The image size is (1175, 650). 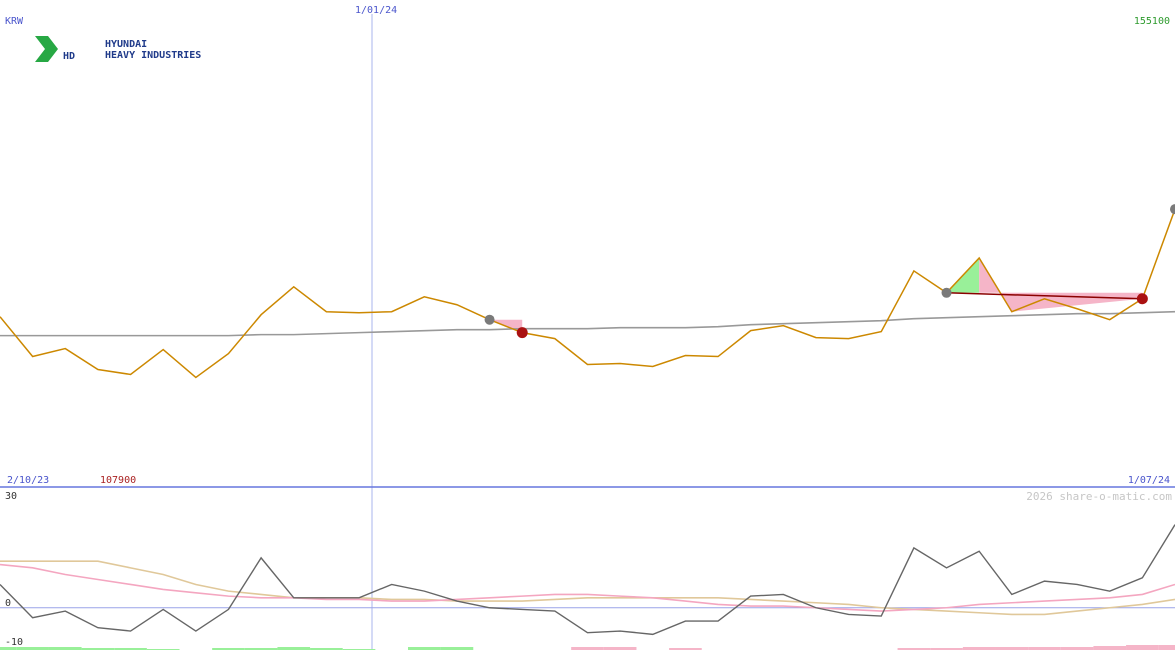 What do you see at coordinates (1152, 21) in the screenshot?
I see `y-max-label: 155100` at bounding box center [1152, 21].